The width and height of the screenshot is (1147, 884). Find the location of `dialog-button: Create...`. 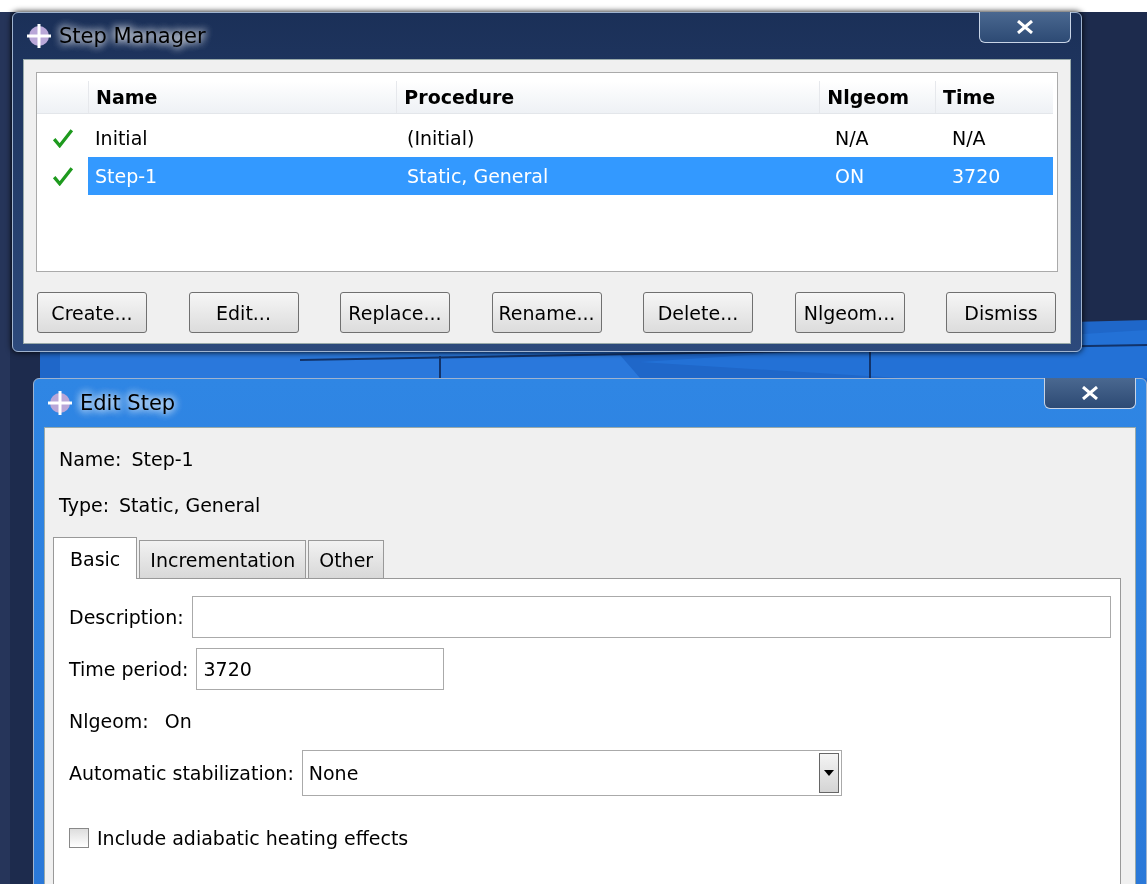

dialog-button: Create... is located at coordinates (92, 312).